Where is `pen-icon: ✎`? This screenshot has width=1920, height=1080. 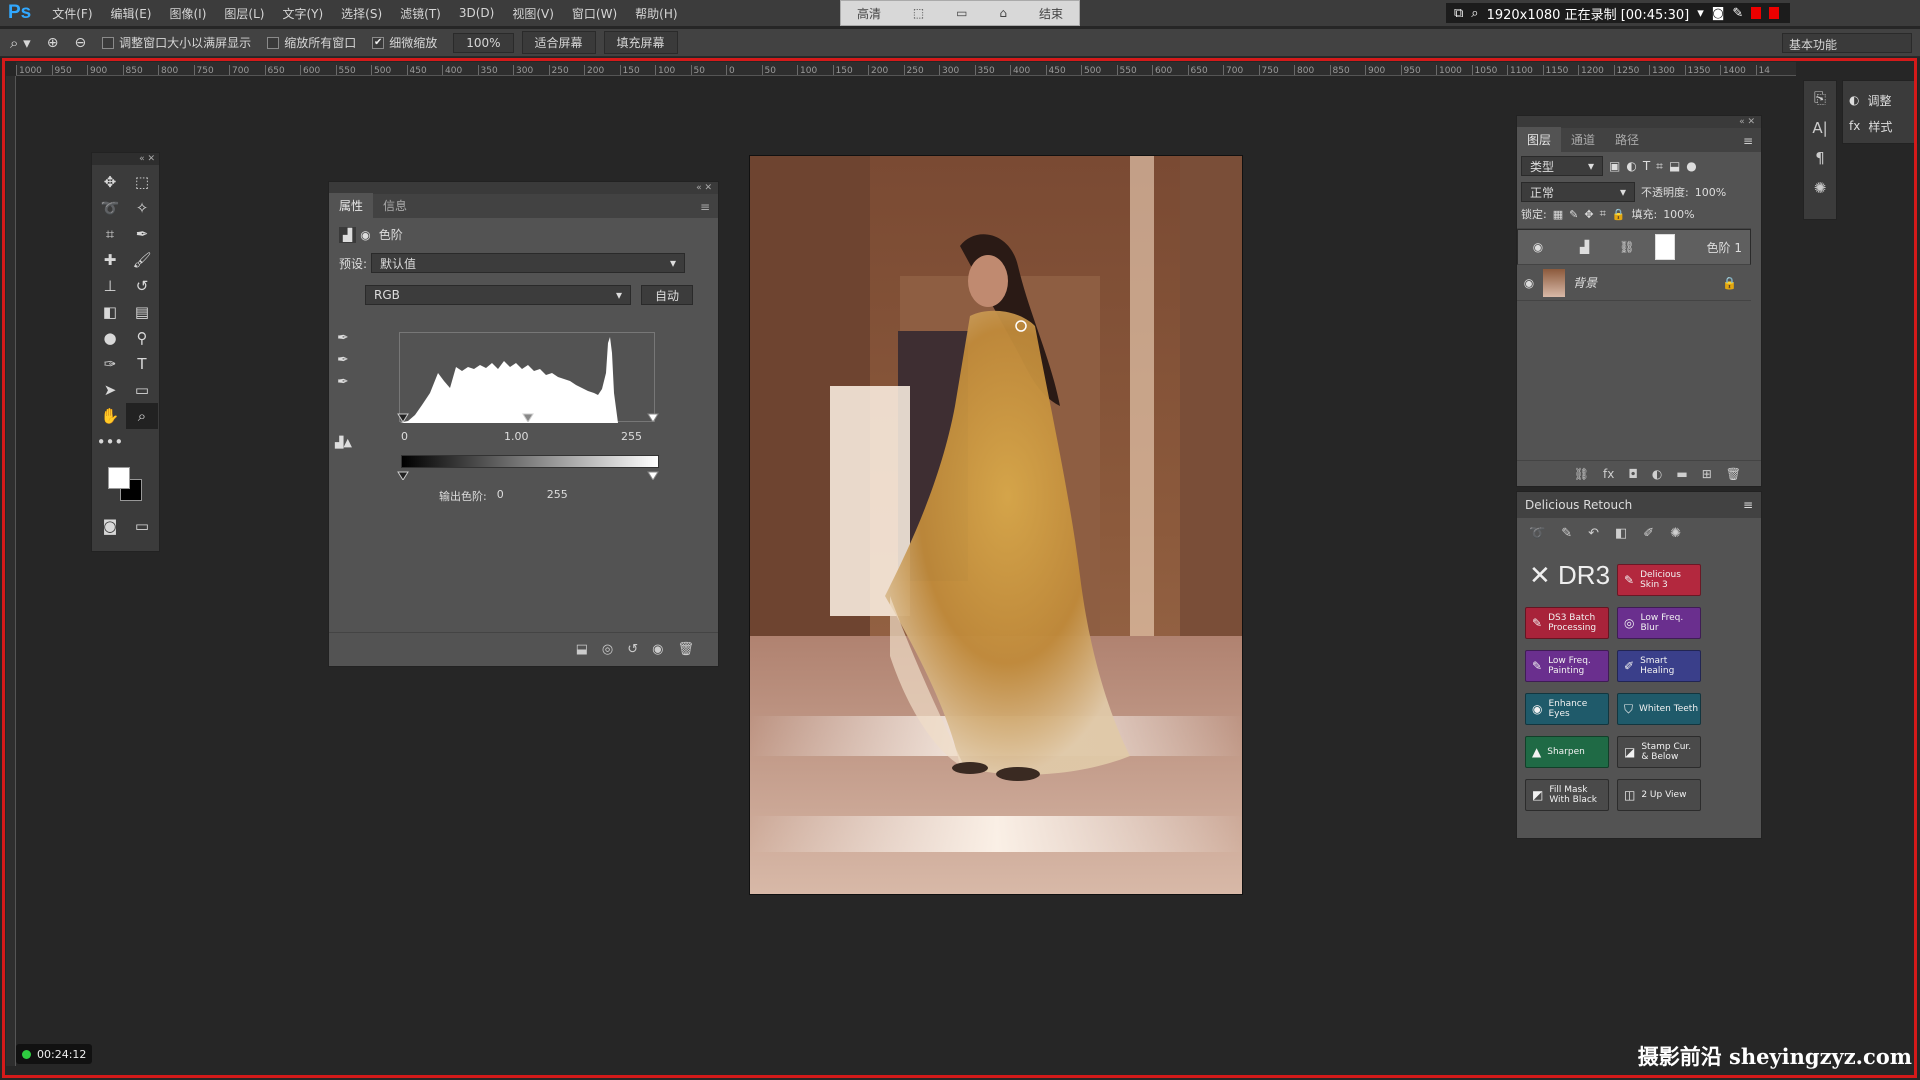
pen-icon: ✎ is located at coordinates (1737, 13).